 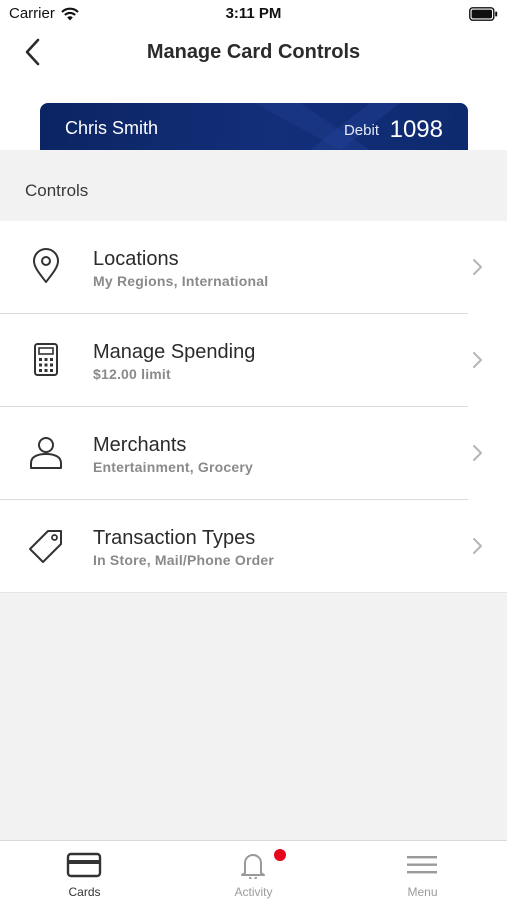 I want to click on tab-menu: Menu, so click(x=422, y=870).